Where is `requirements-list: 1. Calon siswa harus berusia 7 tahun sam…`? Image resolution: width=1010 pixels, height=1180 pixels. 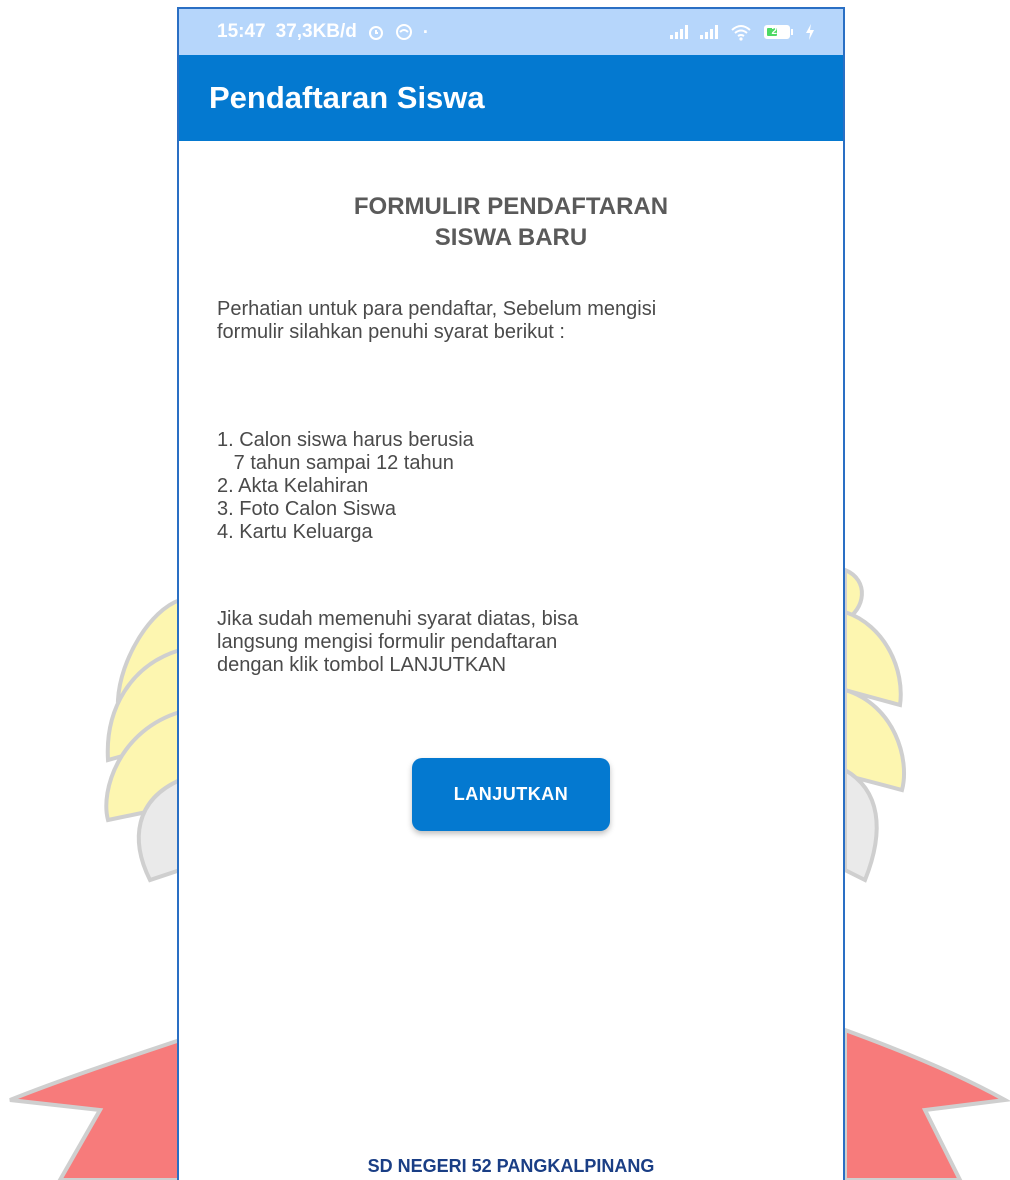 requirements-list: 1. Calon siswa harus berusia 7 tahun sam… is located at coordinates (345, 486).